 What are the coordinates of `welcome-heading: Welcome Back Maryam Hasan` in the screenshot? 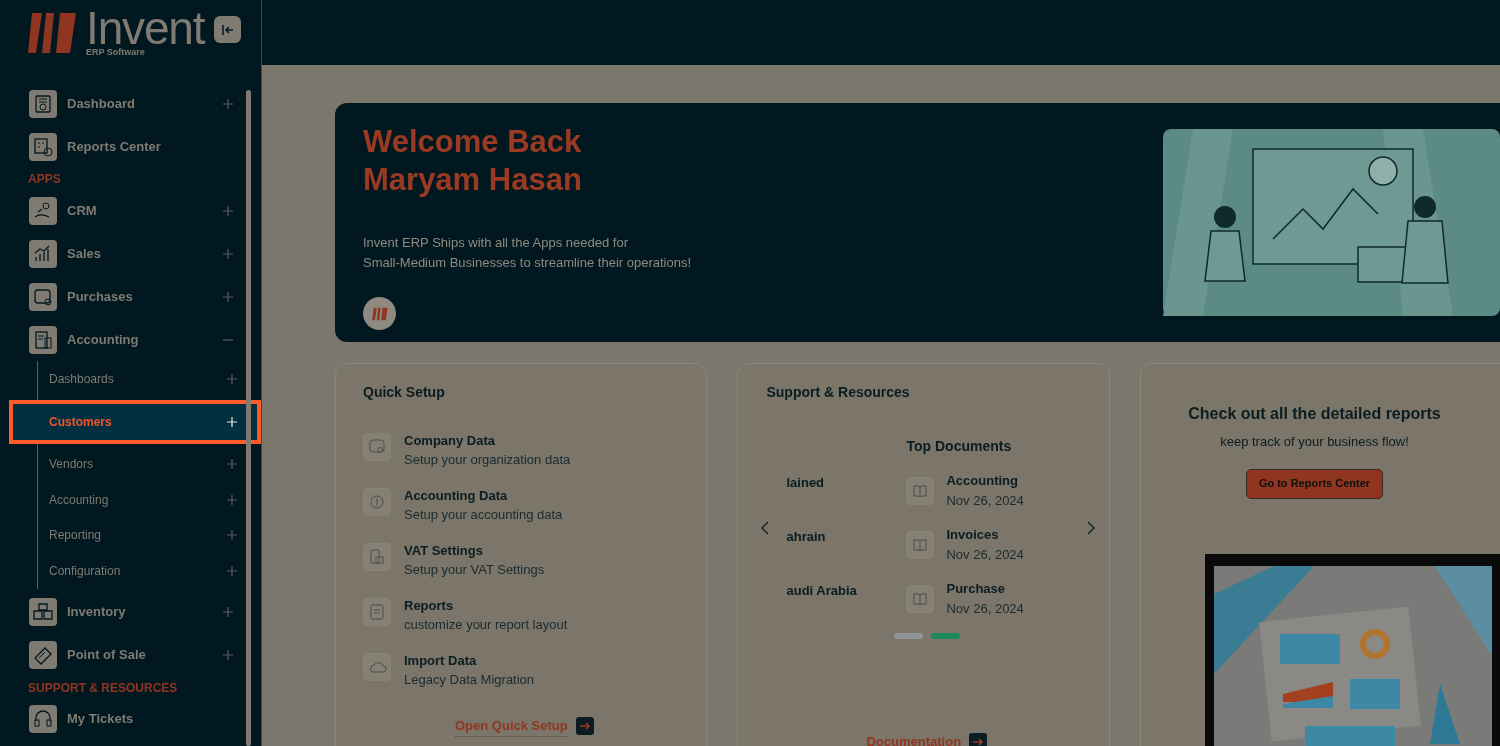 It's located at (473, 161).